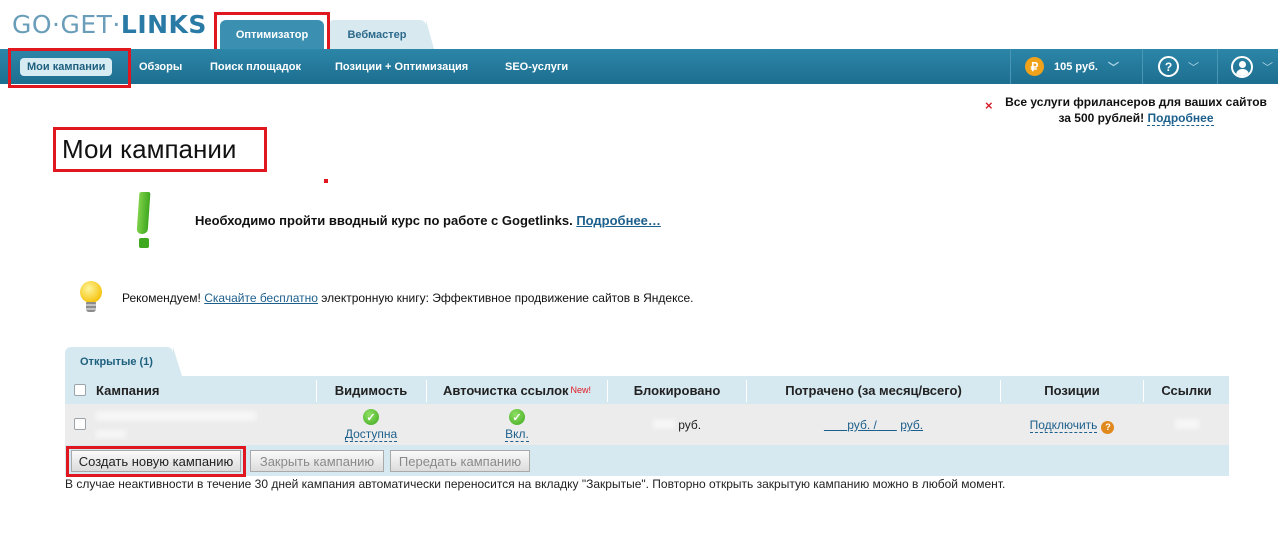  What do you see at coordinates (156, 461) in the screenshot?
I see `highlight-create-button` at bounding box center [156, 461].